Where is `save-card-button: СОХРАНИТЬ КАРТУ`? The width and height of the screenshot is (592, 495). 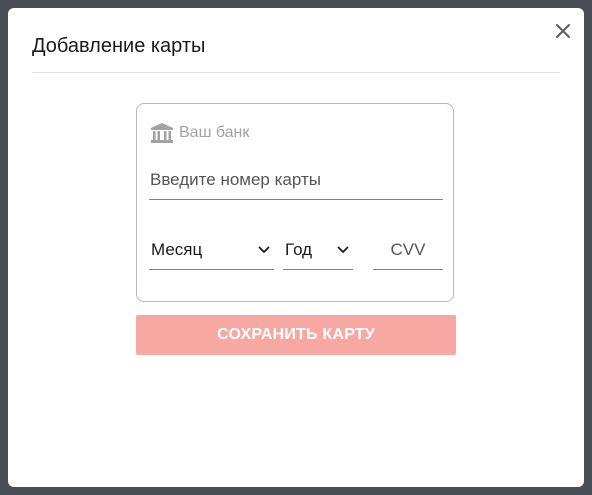 save-card-button: СОХРАНИТЬ КАРТУ is located at coordinates (296, 335).